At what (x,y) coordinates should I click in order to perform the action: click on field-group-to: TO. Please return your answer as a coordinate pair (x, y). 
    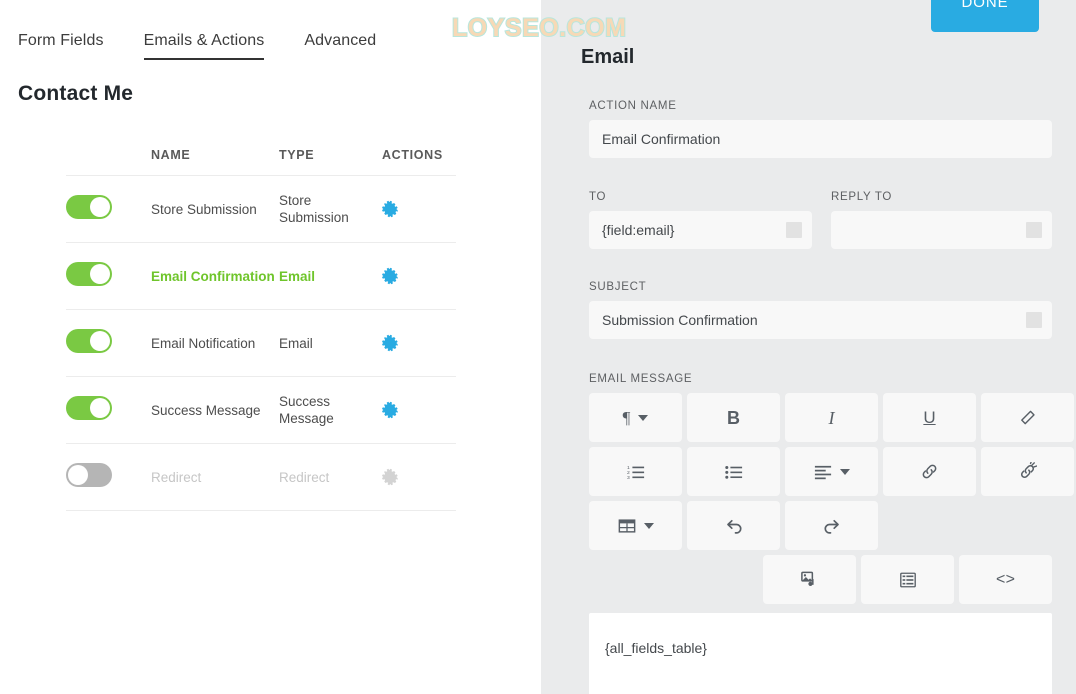
    Looking at the image, I should click on (700, 220).